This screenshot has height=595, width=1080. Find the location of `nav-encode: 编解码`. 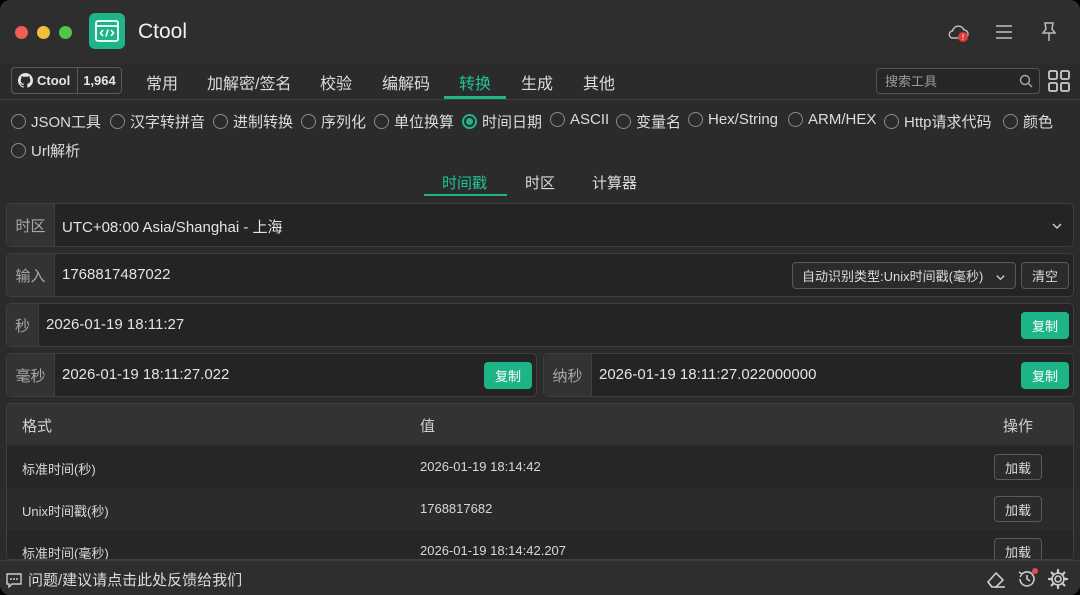

nav-encode: 编解码 is located at coordinates (406, 82).